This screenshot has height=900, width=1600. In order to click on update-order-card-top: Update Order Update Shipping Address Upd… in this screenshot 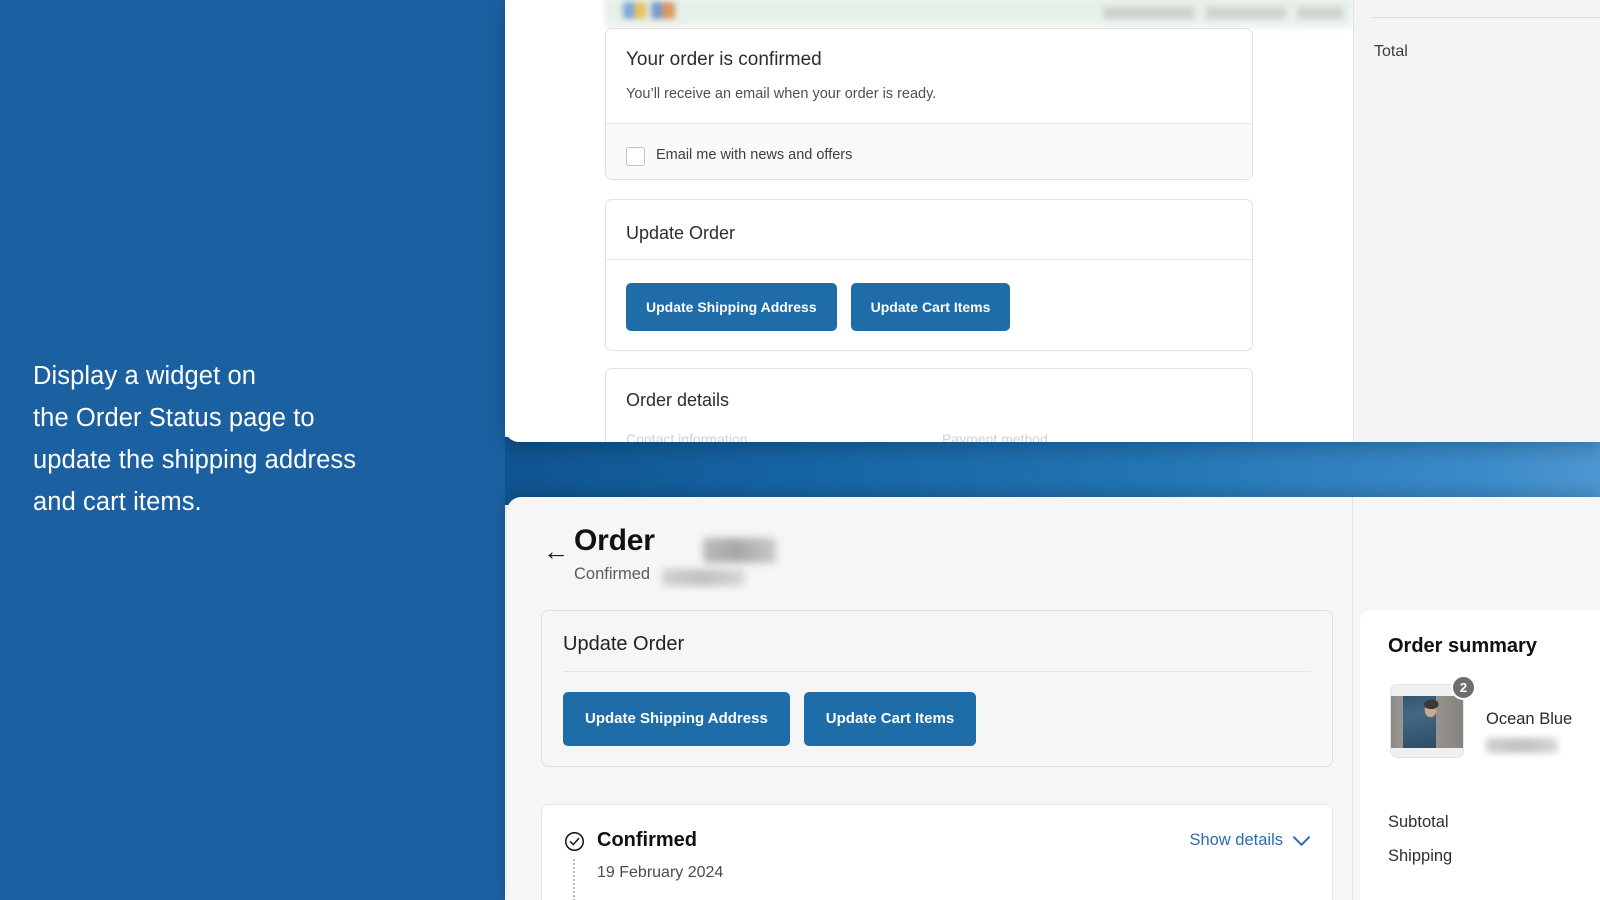, I will do `click(929, 275)`.